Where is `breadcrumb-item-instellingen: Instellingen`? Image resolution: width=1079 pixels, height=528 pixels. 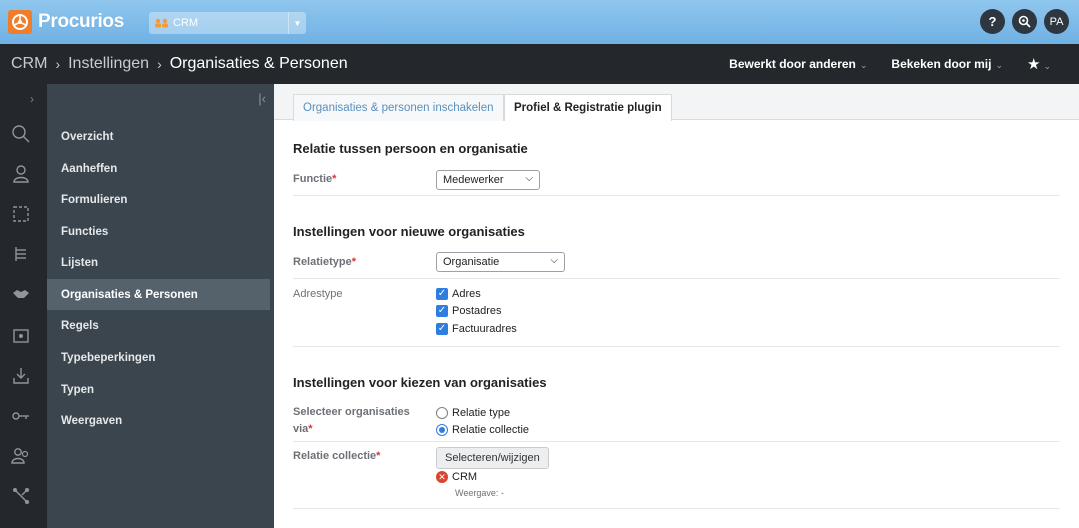 breadcrumb-item-instellingen: Instellingen is located at coordinates (108, 64).